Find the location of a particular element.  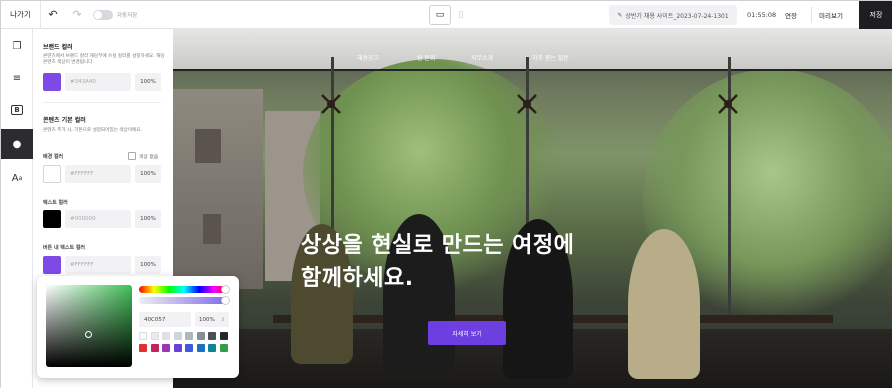

saturation-value-handle is located at coordinates (88, 334).